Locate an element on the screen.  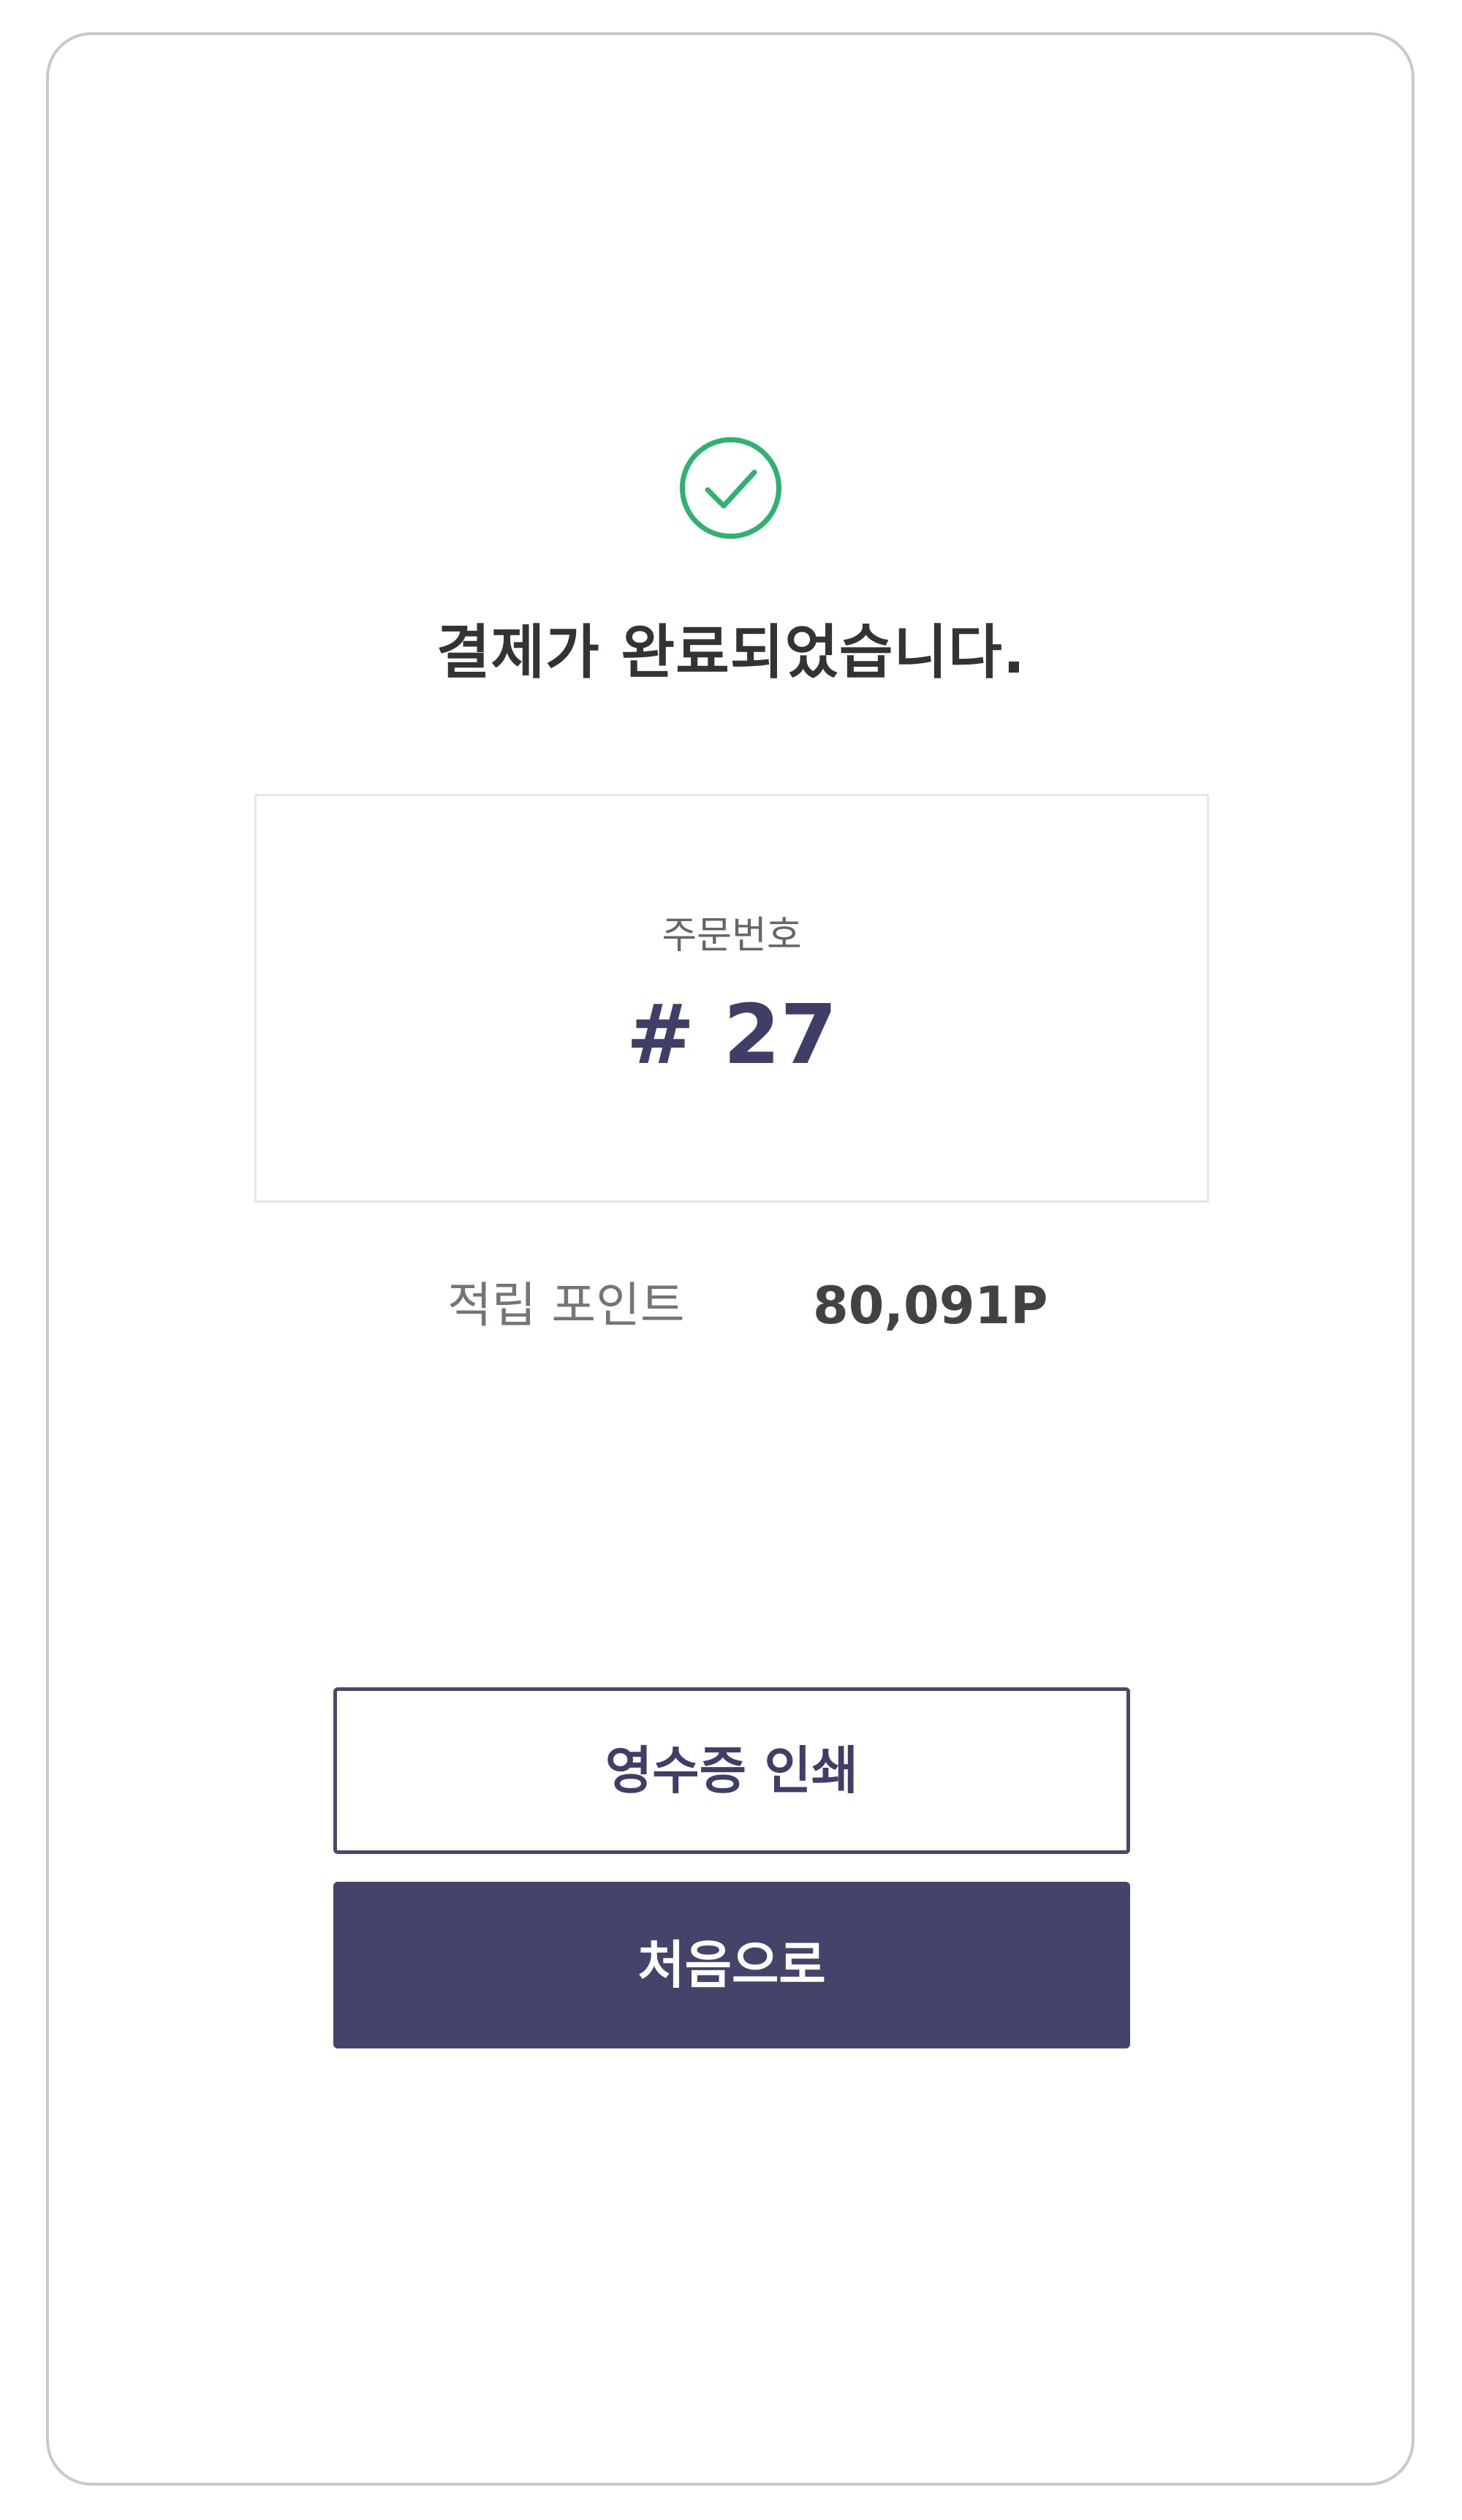
go-home-button: 처음으로 is located at coordinates (731, 1965).